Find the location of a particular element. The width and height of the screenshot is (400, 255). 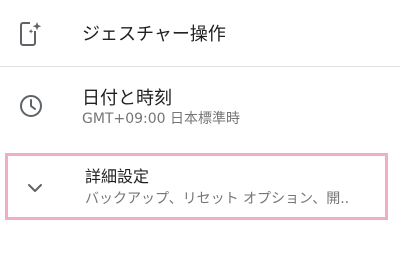

settings-item-subtitle: GMT+09:00 日本標準時 is located at coordinates (161, 119).